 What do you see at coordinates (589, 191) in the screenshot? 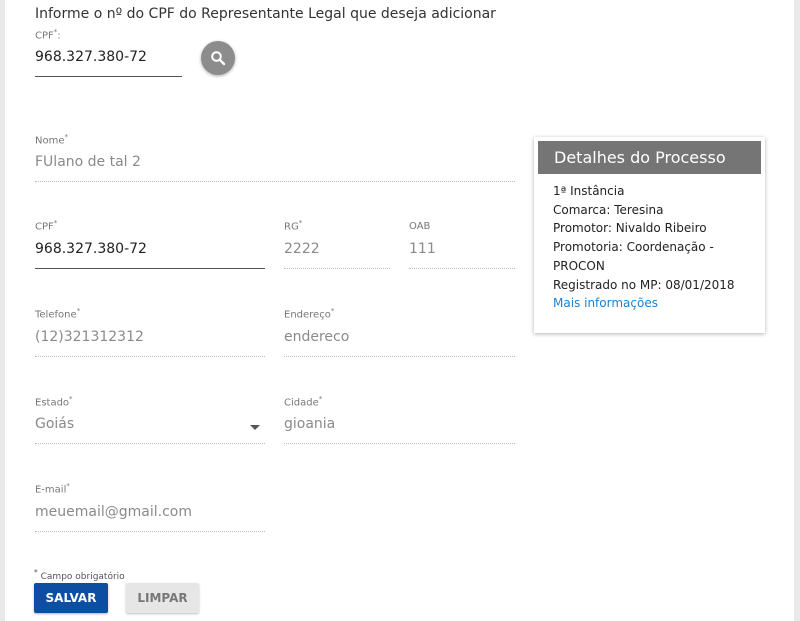
I see `card-line: 1ª Instância` at bounding box center [589, 191].